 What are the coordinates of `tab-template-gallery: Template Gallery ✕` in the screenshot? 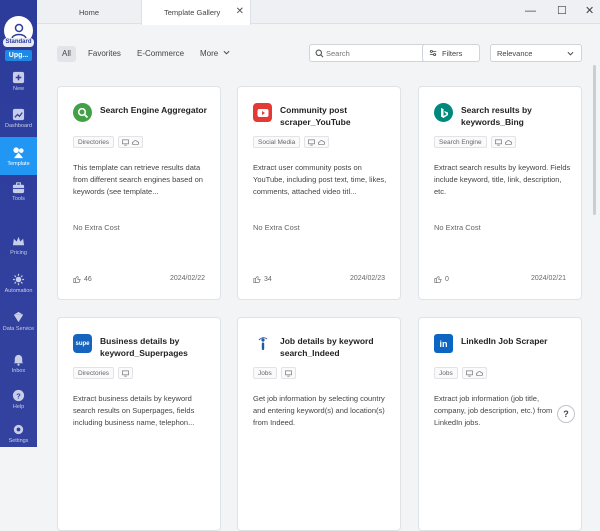 It's located at (196, 12).